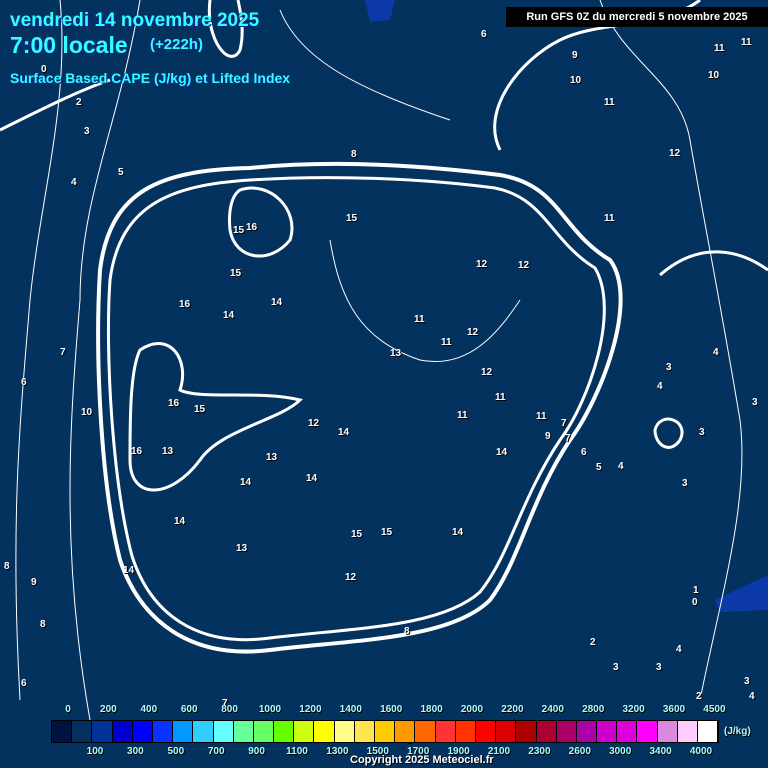 The width and height of the screenshot is (768, 768). Describe the element at coordinates (216, 751) in the screenshot. I see `legend-tick-label: 700` at that location.